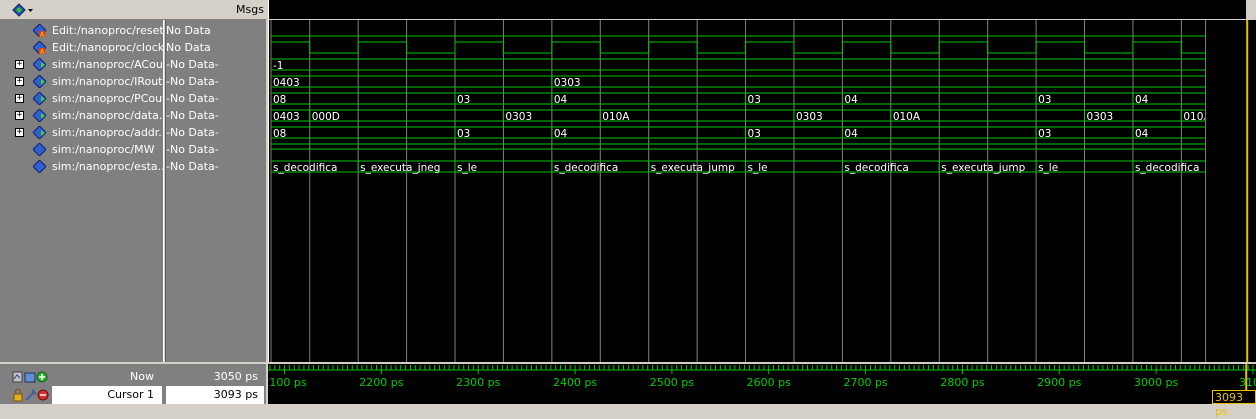 This screenshot has height=419, width=1256. What do you see at coordinates (286, 117) in the screenshot?
I see `data-value-label: 0403` at bounding box center [286, 117].